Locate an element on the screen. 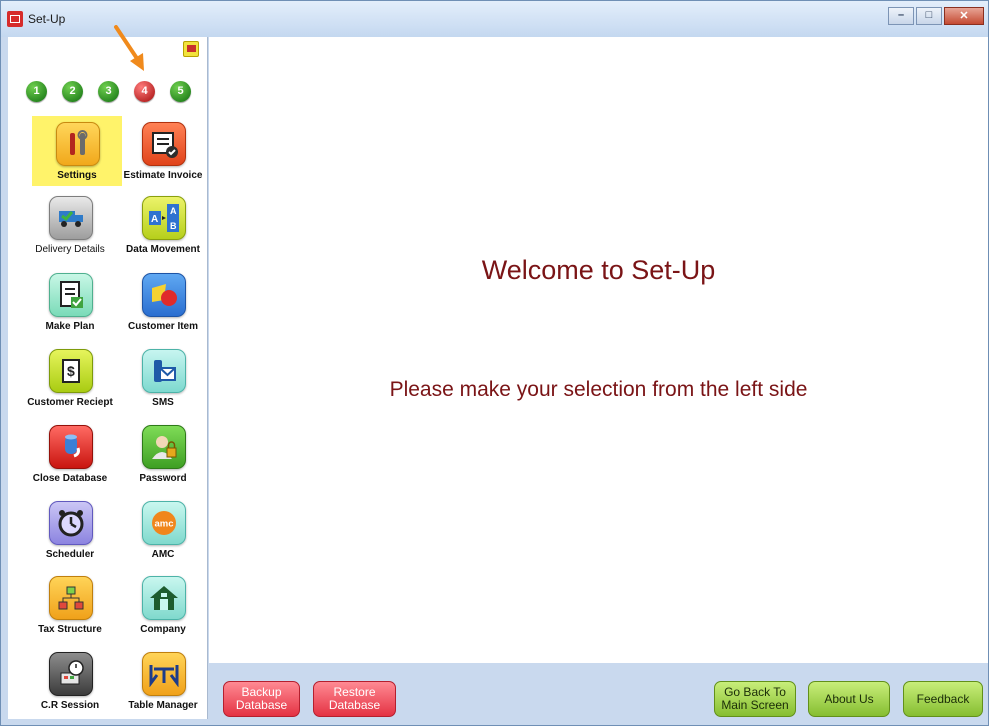 The width and height of the screenshot is (989, 726). tile-delivery-details: Delivery Details is located at coordinates (70, 225).